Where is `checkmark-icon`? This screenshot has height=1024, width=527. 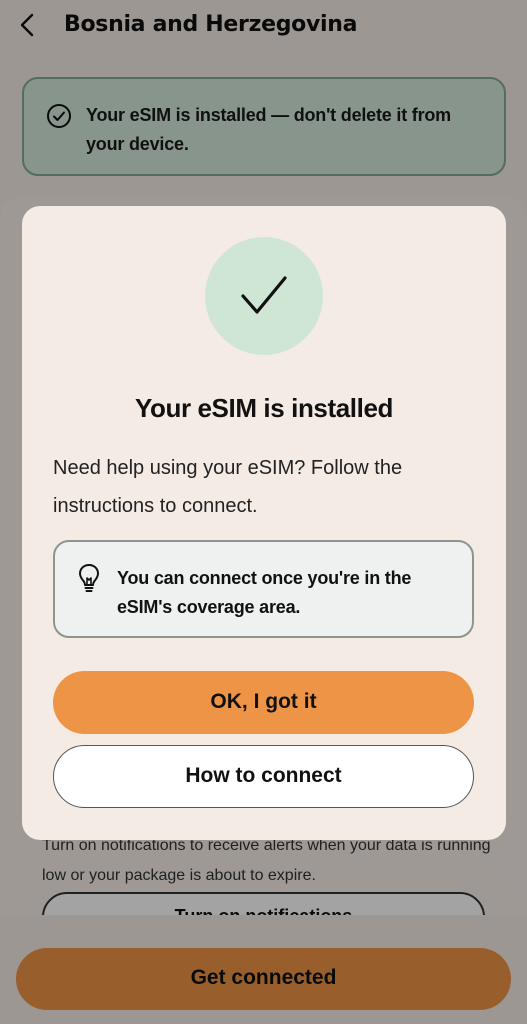 checkmark-icon is located at coordinates (264, 295).